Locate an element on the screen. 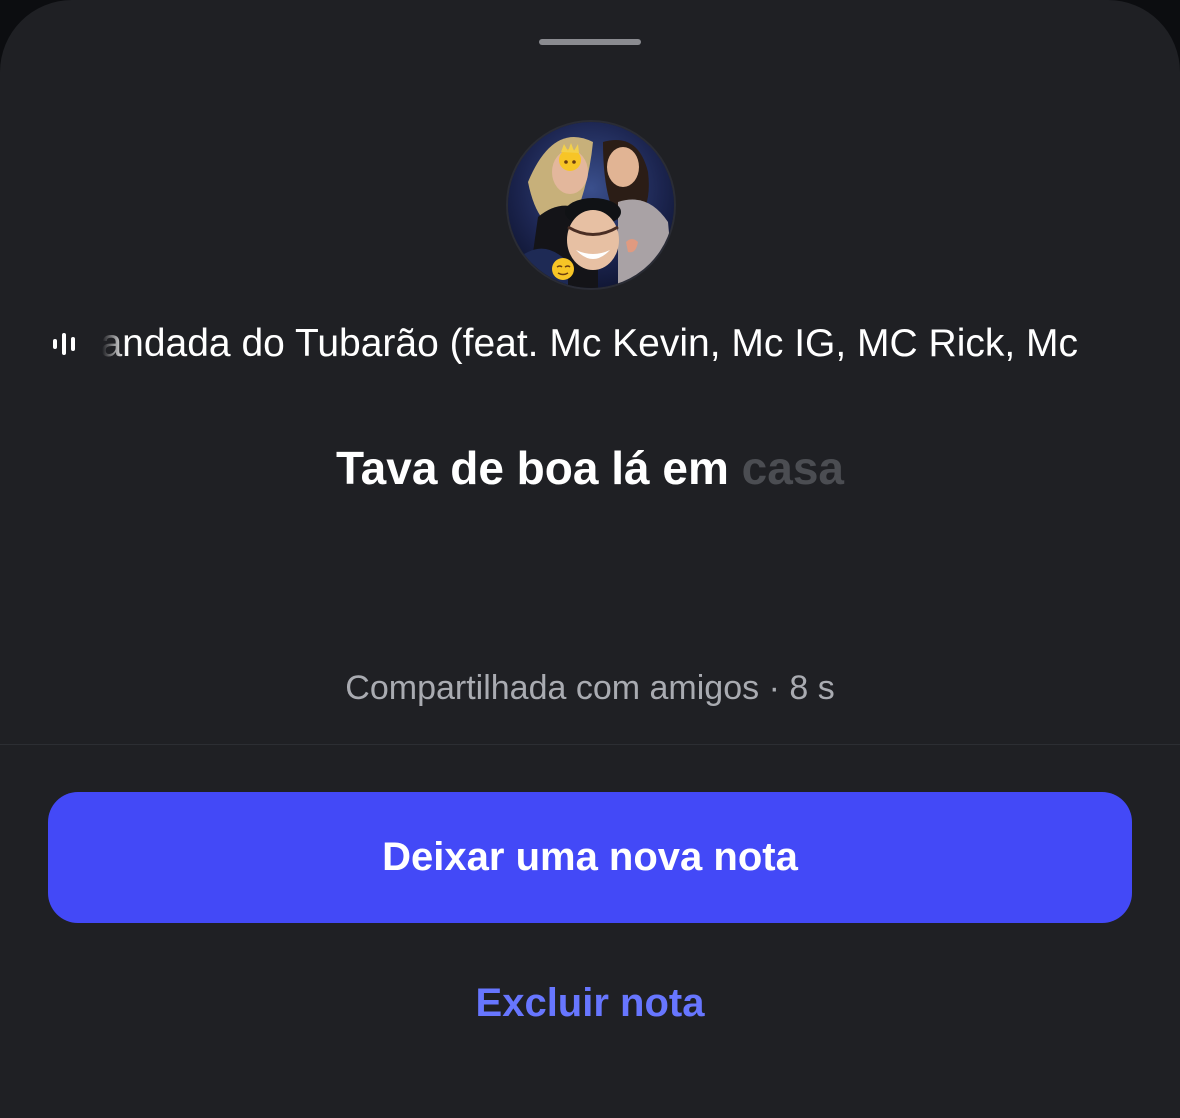 The height and width of the screenshot is (1118, 1180). note-text-visible: Tava de boa lá em is located at coordinates (532, 468).